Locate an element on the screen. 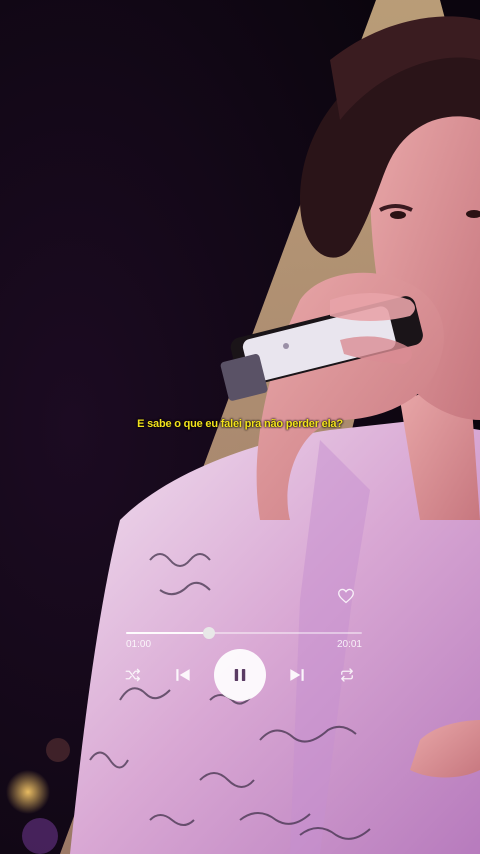 The image size is (480, 854). previous-button is located at coordinates (183, 675).